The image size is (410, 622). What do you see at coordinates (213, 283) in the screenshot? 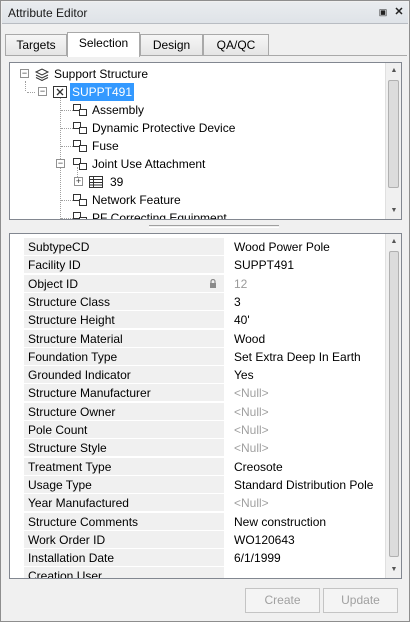
I see `lock-icon` at bounding box center [213, 283].